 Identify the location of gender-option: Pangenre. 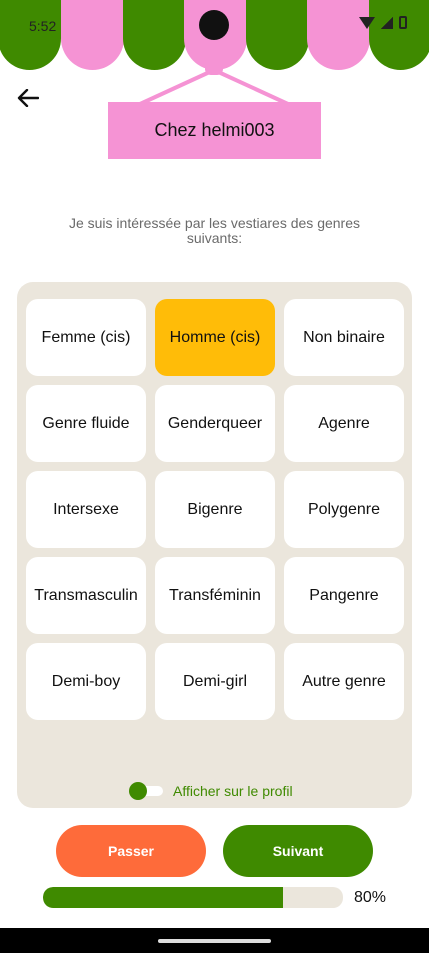
(344, 595).